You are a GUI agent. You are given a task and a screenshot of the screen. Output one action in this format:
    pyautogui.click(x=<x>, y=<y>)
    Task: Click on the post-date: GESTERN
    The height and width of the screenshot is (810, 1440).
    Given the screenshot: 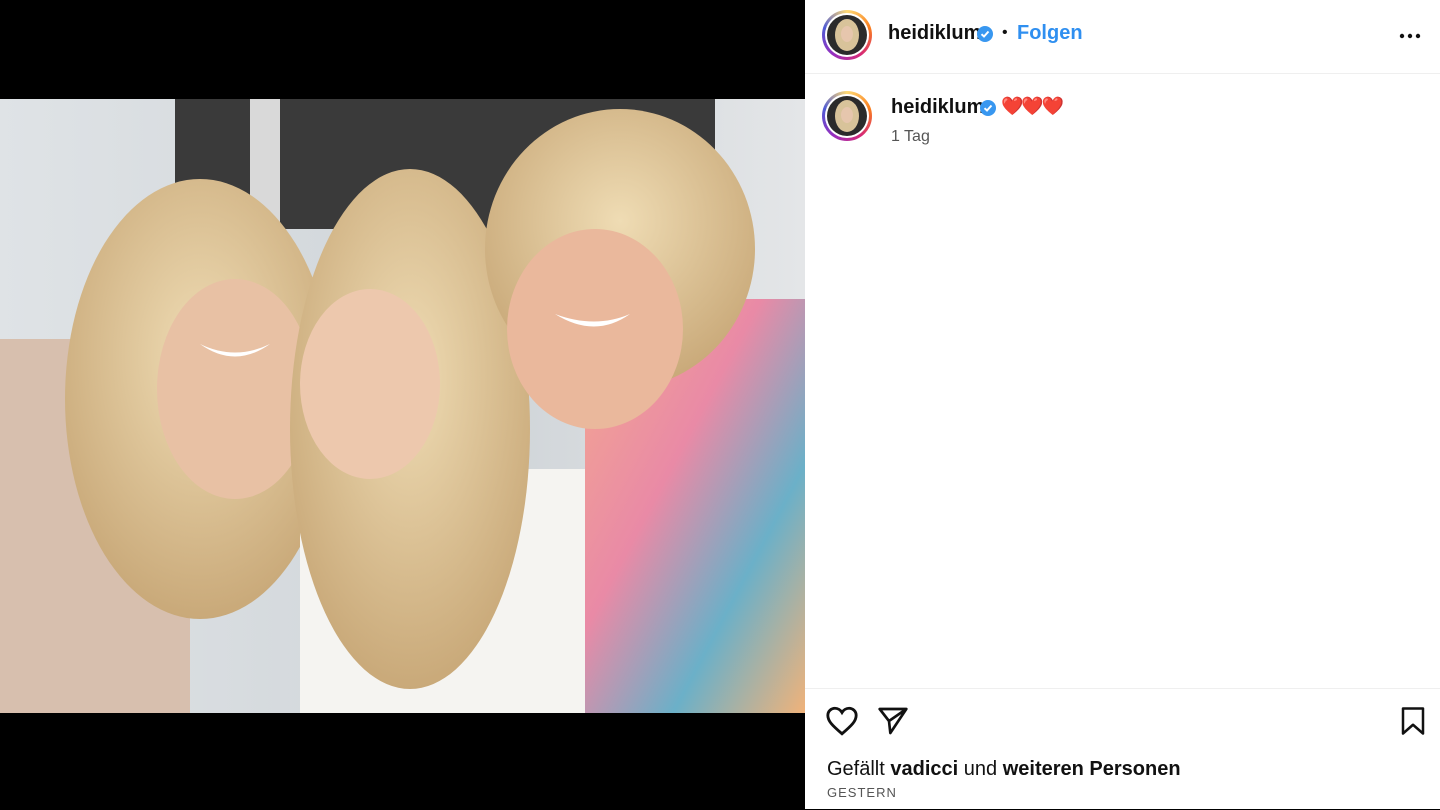 What is the action you would take?
    pyautogui.click(x=862, y=792)
    